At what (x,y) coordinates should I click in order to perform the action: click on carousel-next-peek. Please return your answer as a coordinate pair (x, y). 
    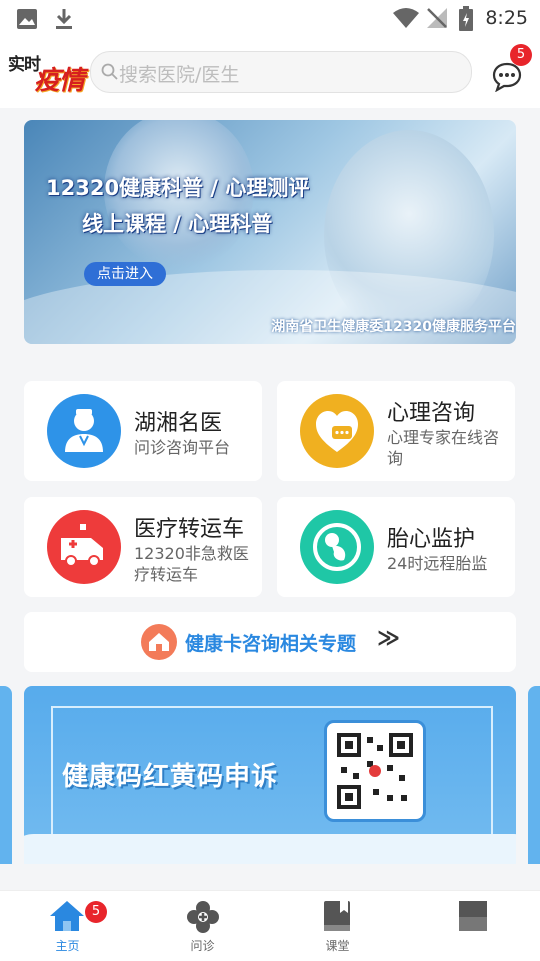
    Looking at the image, I should click on (534, 775).